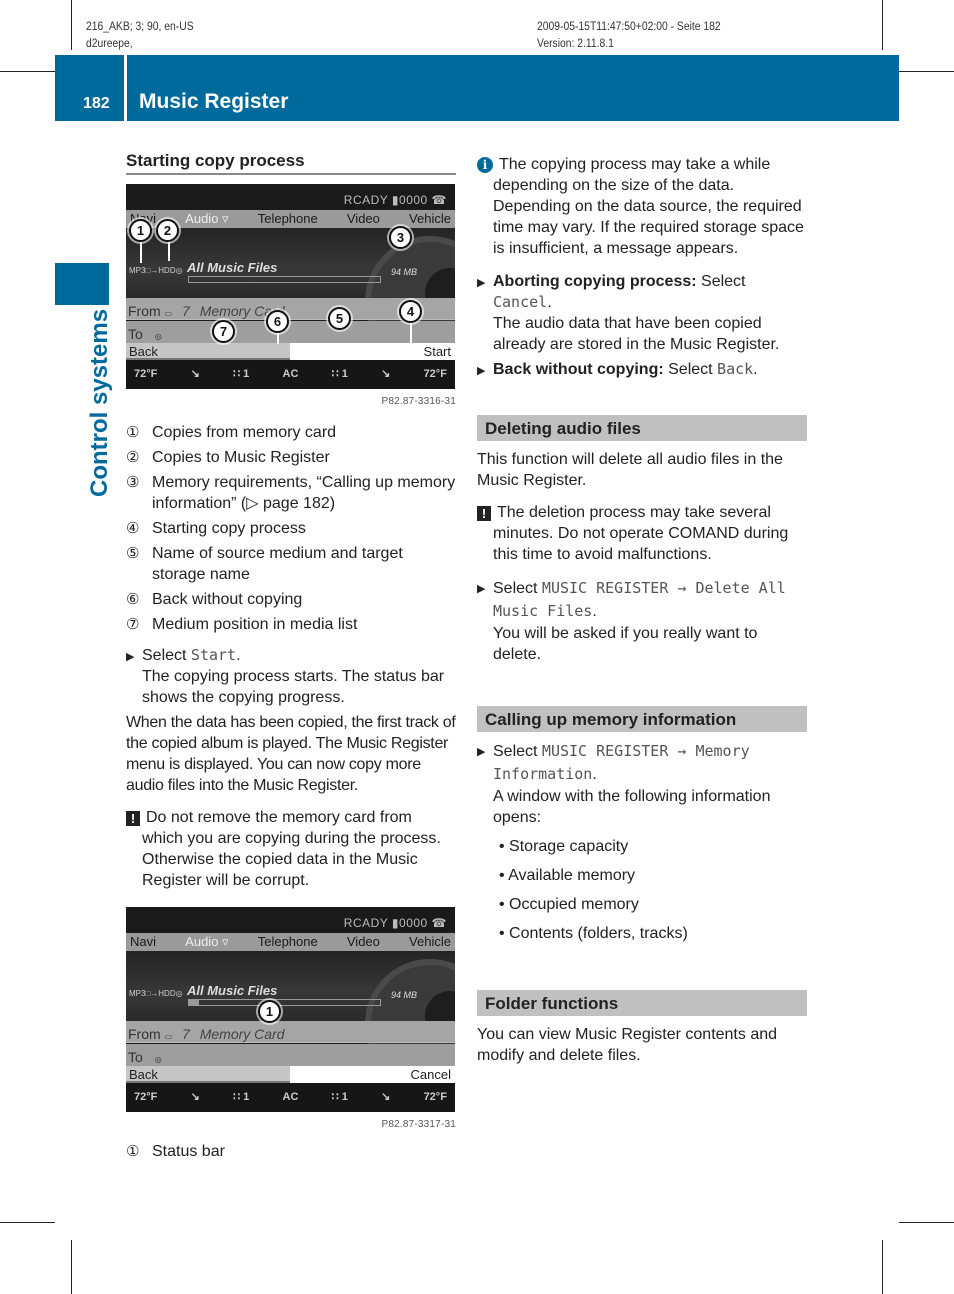  What do you see at coordinates (82, 284) in the screenshot?
I see `side-tab-marker` at bounding box center [82, 284].